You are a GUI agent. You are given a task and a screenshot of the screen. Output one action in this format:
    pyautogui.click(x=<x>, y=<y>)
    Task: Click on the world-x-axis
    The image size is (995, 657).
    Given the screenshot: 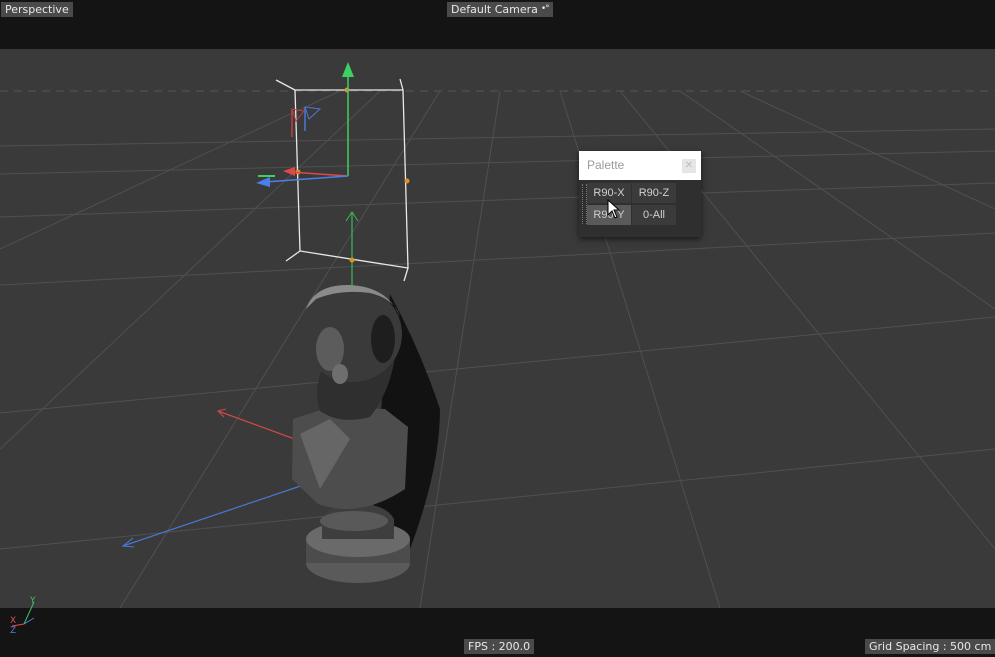 What is the action you would take?
    pyautogui.click(x=259, y=426)
    